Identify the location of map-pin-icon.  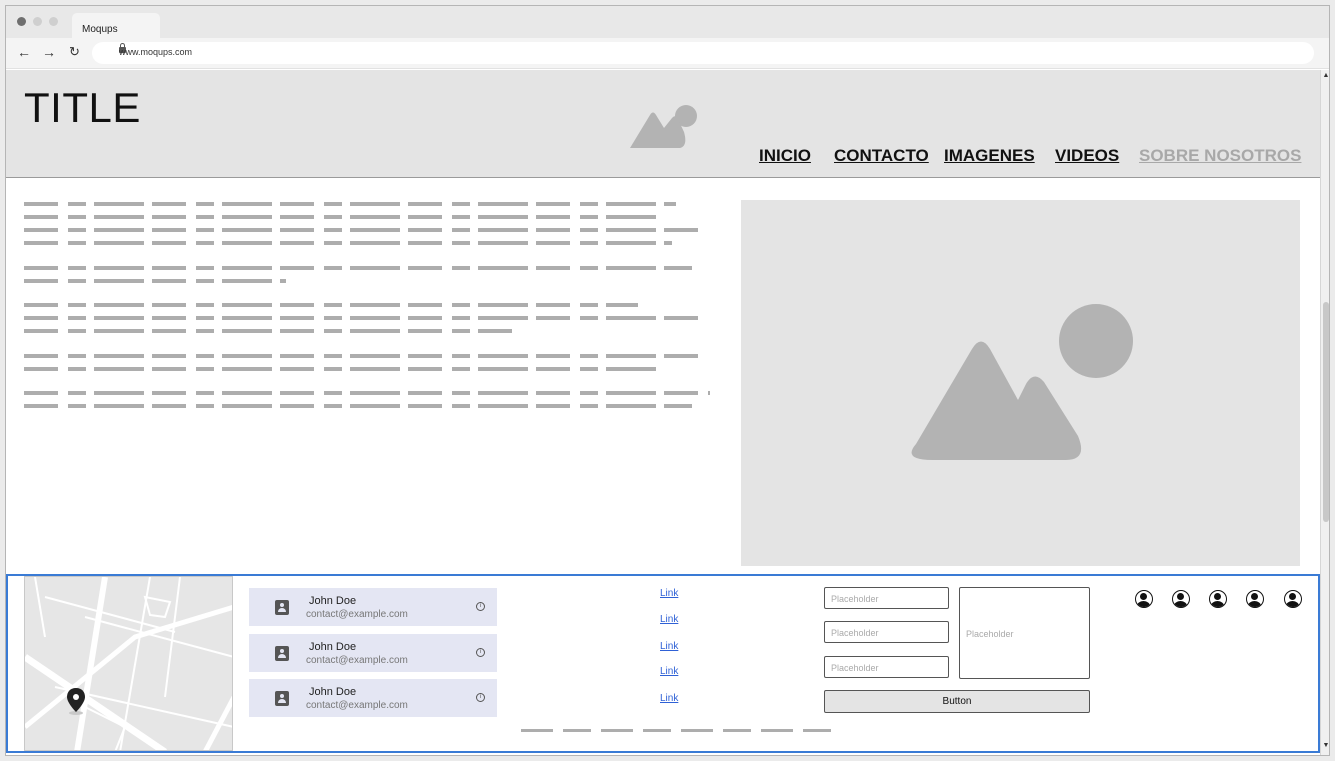
(76, 701).